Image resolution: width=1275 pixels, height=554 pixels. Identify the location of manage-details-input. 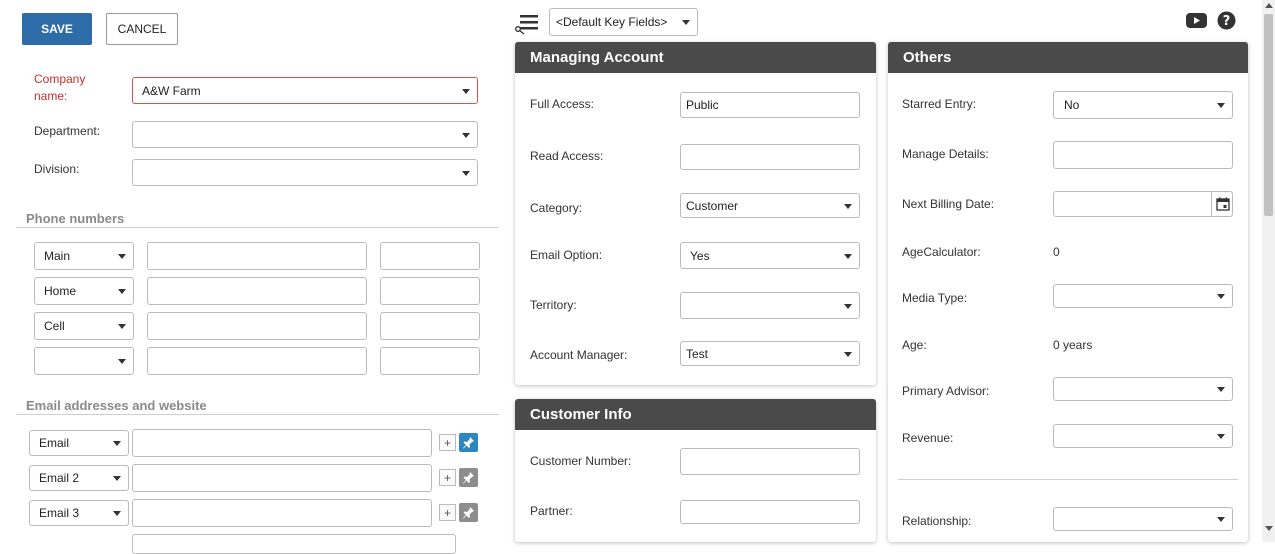
(1143, 155).